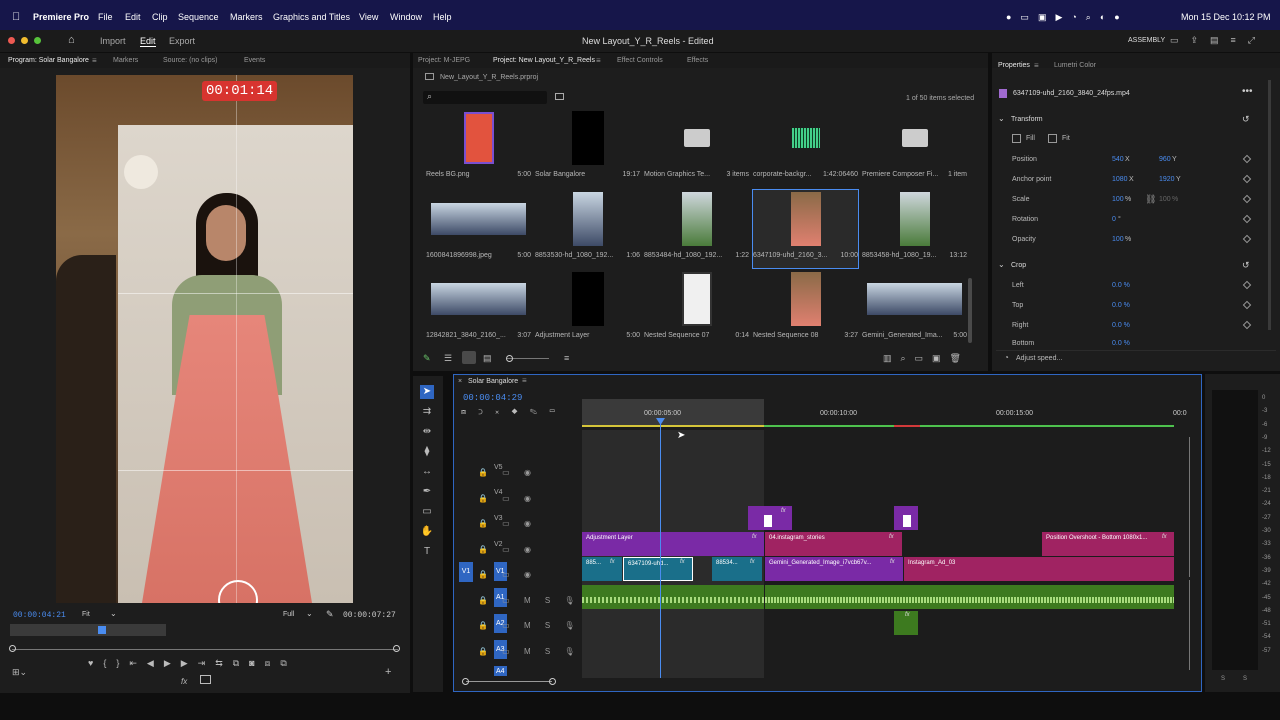 Image resolution: width=1280 pixels, height=720 pixels. I want to click on track-select-icon: ⇉, so click(427, 412).